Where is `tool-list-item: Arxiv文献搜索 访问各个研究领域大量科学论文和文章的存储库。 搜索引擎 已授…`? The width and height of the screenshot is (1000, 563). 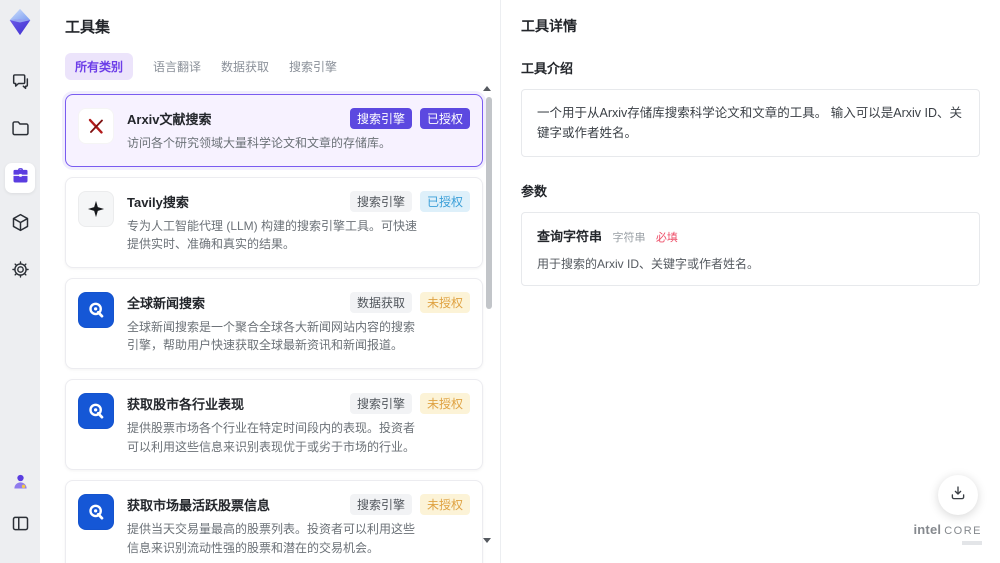 tool-list-item: Arxiv文献搜索 访问各个研究领域大量科学论文和文章的存储库。 搜索引擎 已授… is located at coordinates (274, 130).